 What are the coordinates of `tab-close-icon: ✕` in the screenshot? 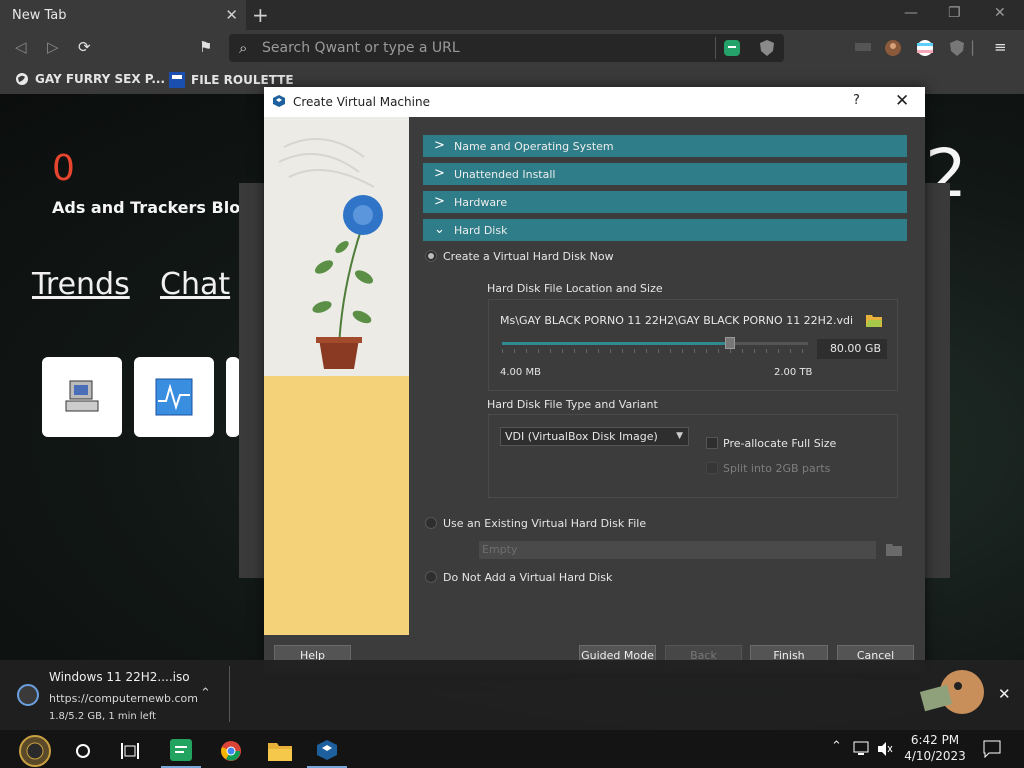 It's located at (231, 15).